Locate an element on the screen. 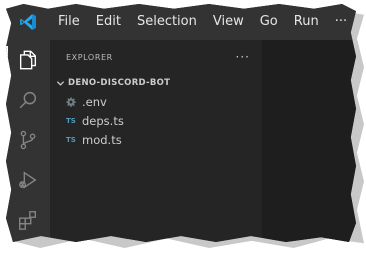  source-control-icon is located at coordinates (28, 140).